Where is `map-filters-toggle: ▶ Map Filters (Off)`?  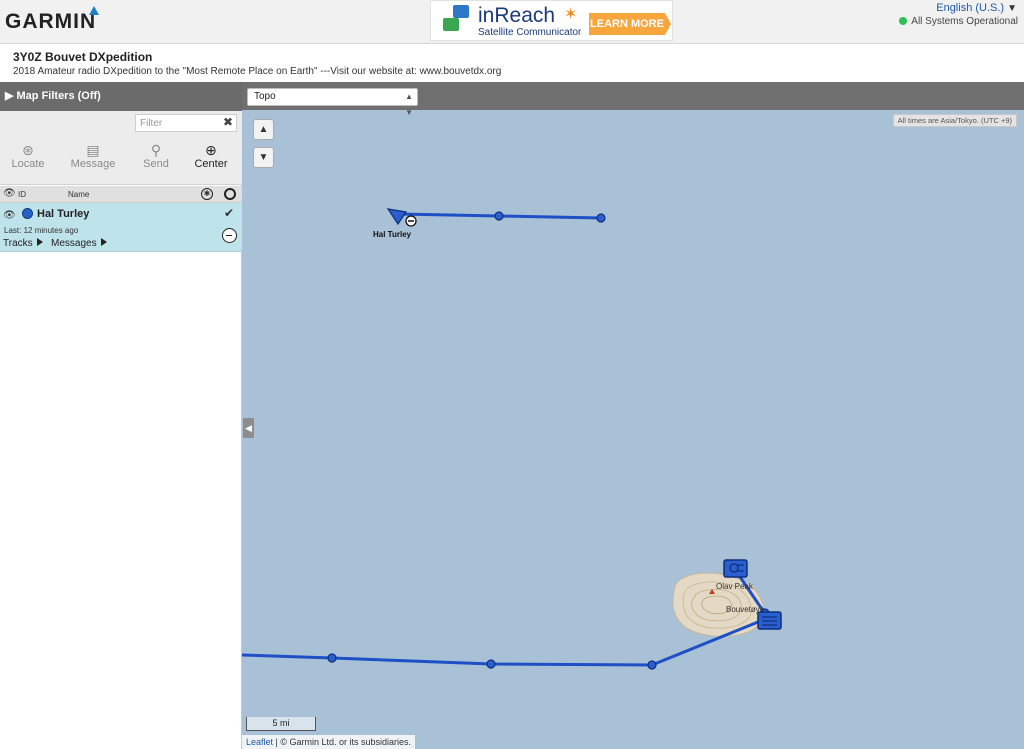
map-filters-toggle: ▶ Map Filters (Off) is located at coordinates (121, 96).